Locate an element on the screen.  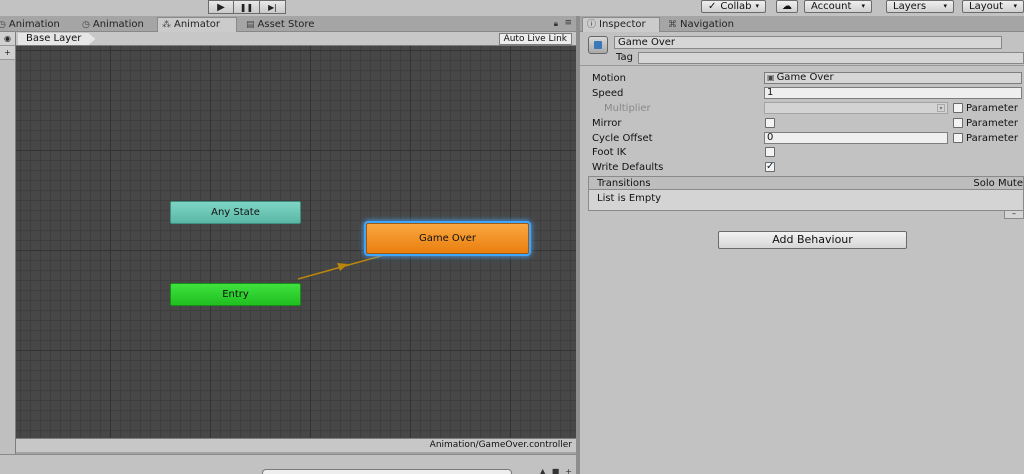
step-icon: ▶| is located at coordinates (272, 7).